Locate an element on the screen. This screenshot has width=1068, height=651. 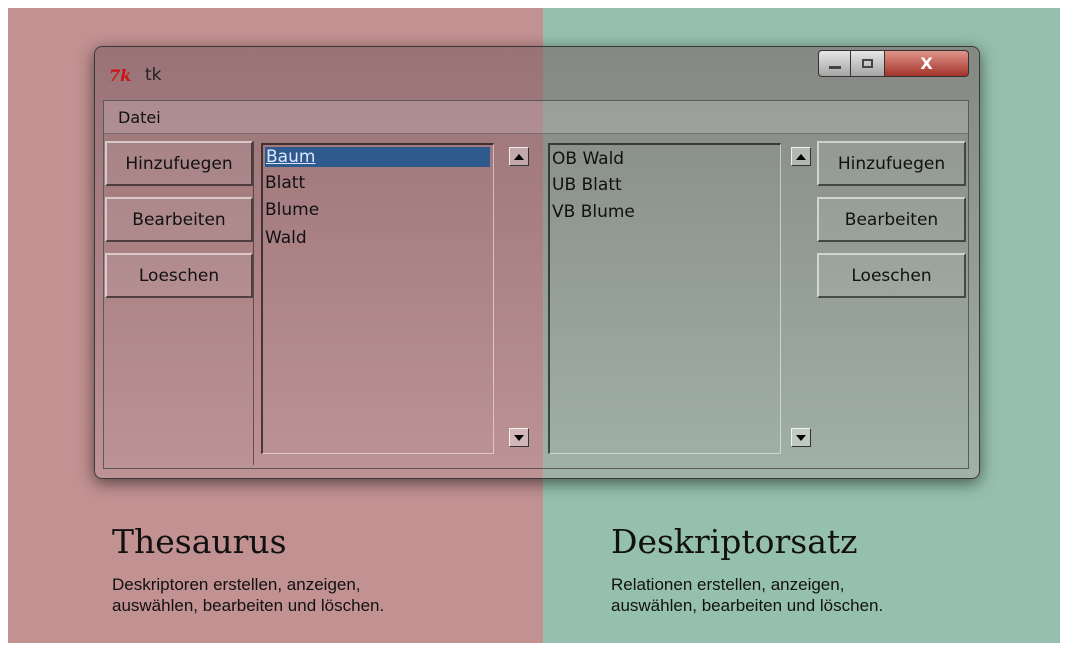
deskriptorsatz-delete-label: Loeschen is located at coordinates (891, 275).